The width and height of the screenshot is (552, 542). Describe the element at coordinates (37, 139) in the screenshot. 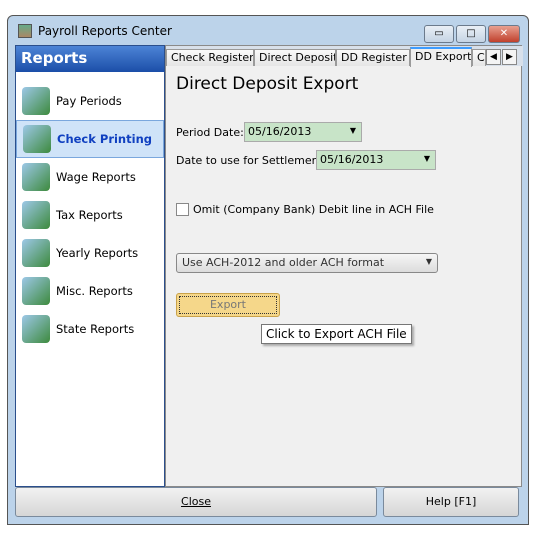

I see `check-printing-icon` at that location.